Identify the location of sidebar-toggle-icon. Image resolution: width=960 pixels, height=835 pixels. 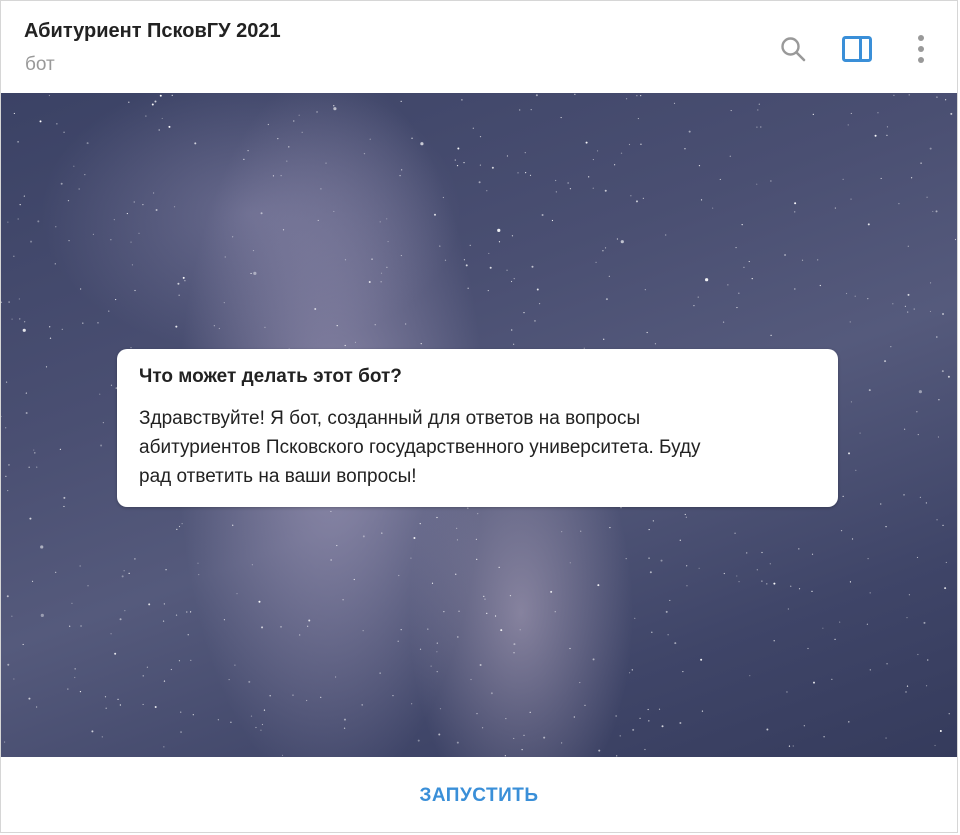
(857, 49).